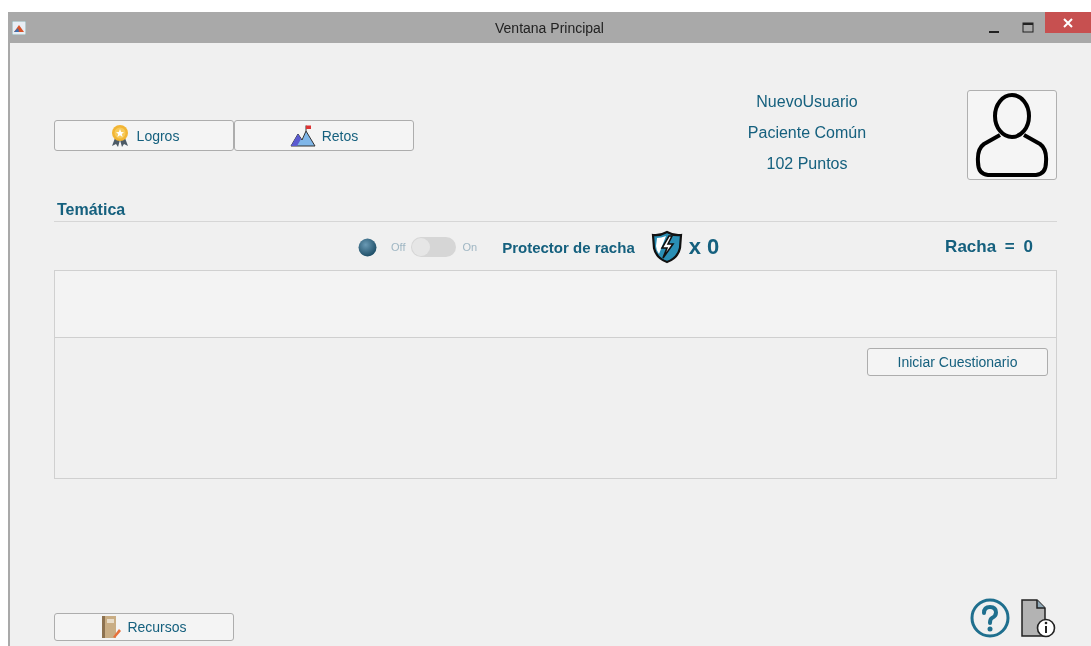 The width and height of the screenshot is (1091, 646). I want to click on help-icon, so click(990, 618).